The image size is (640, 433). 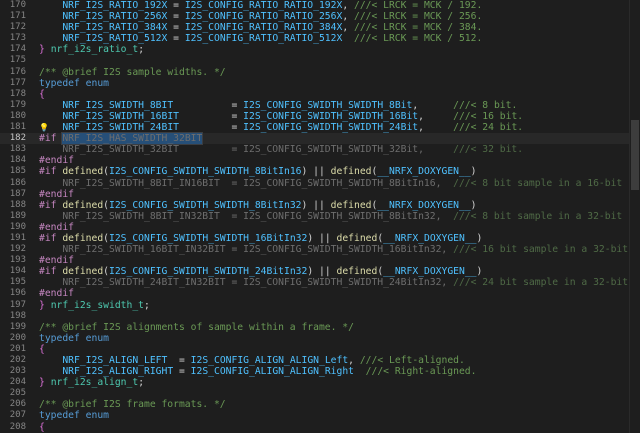 What do you see at coordinates (118, 105) in the screenshot?
I see `code-token: NRF_I2S_SWIDTH_8BIT` at bounding box center [118, 105].